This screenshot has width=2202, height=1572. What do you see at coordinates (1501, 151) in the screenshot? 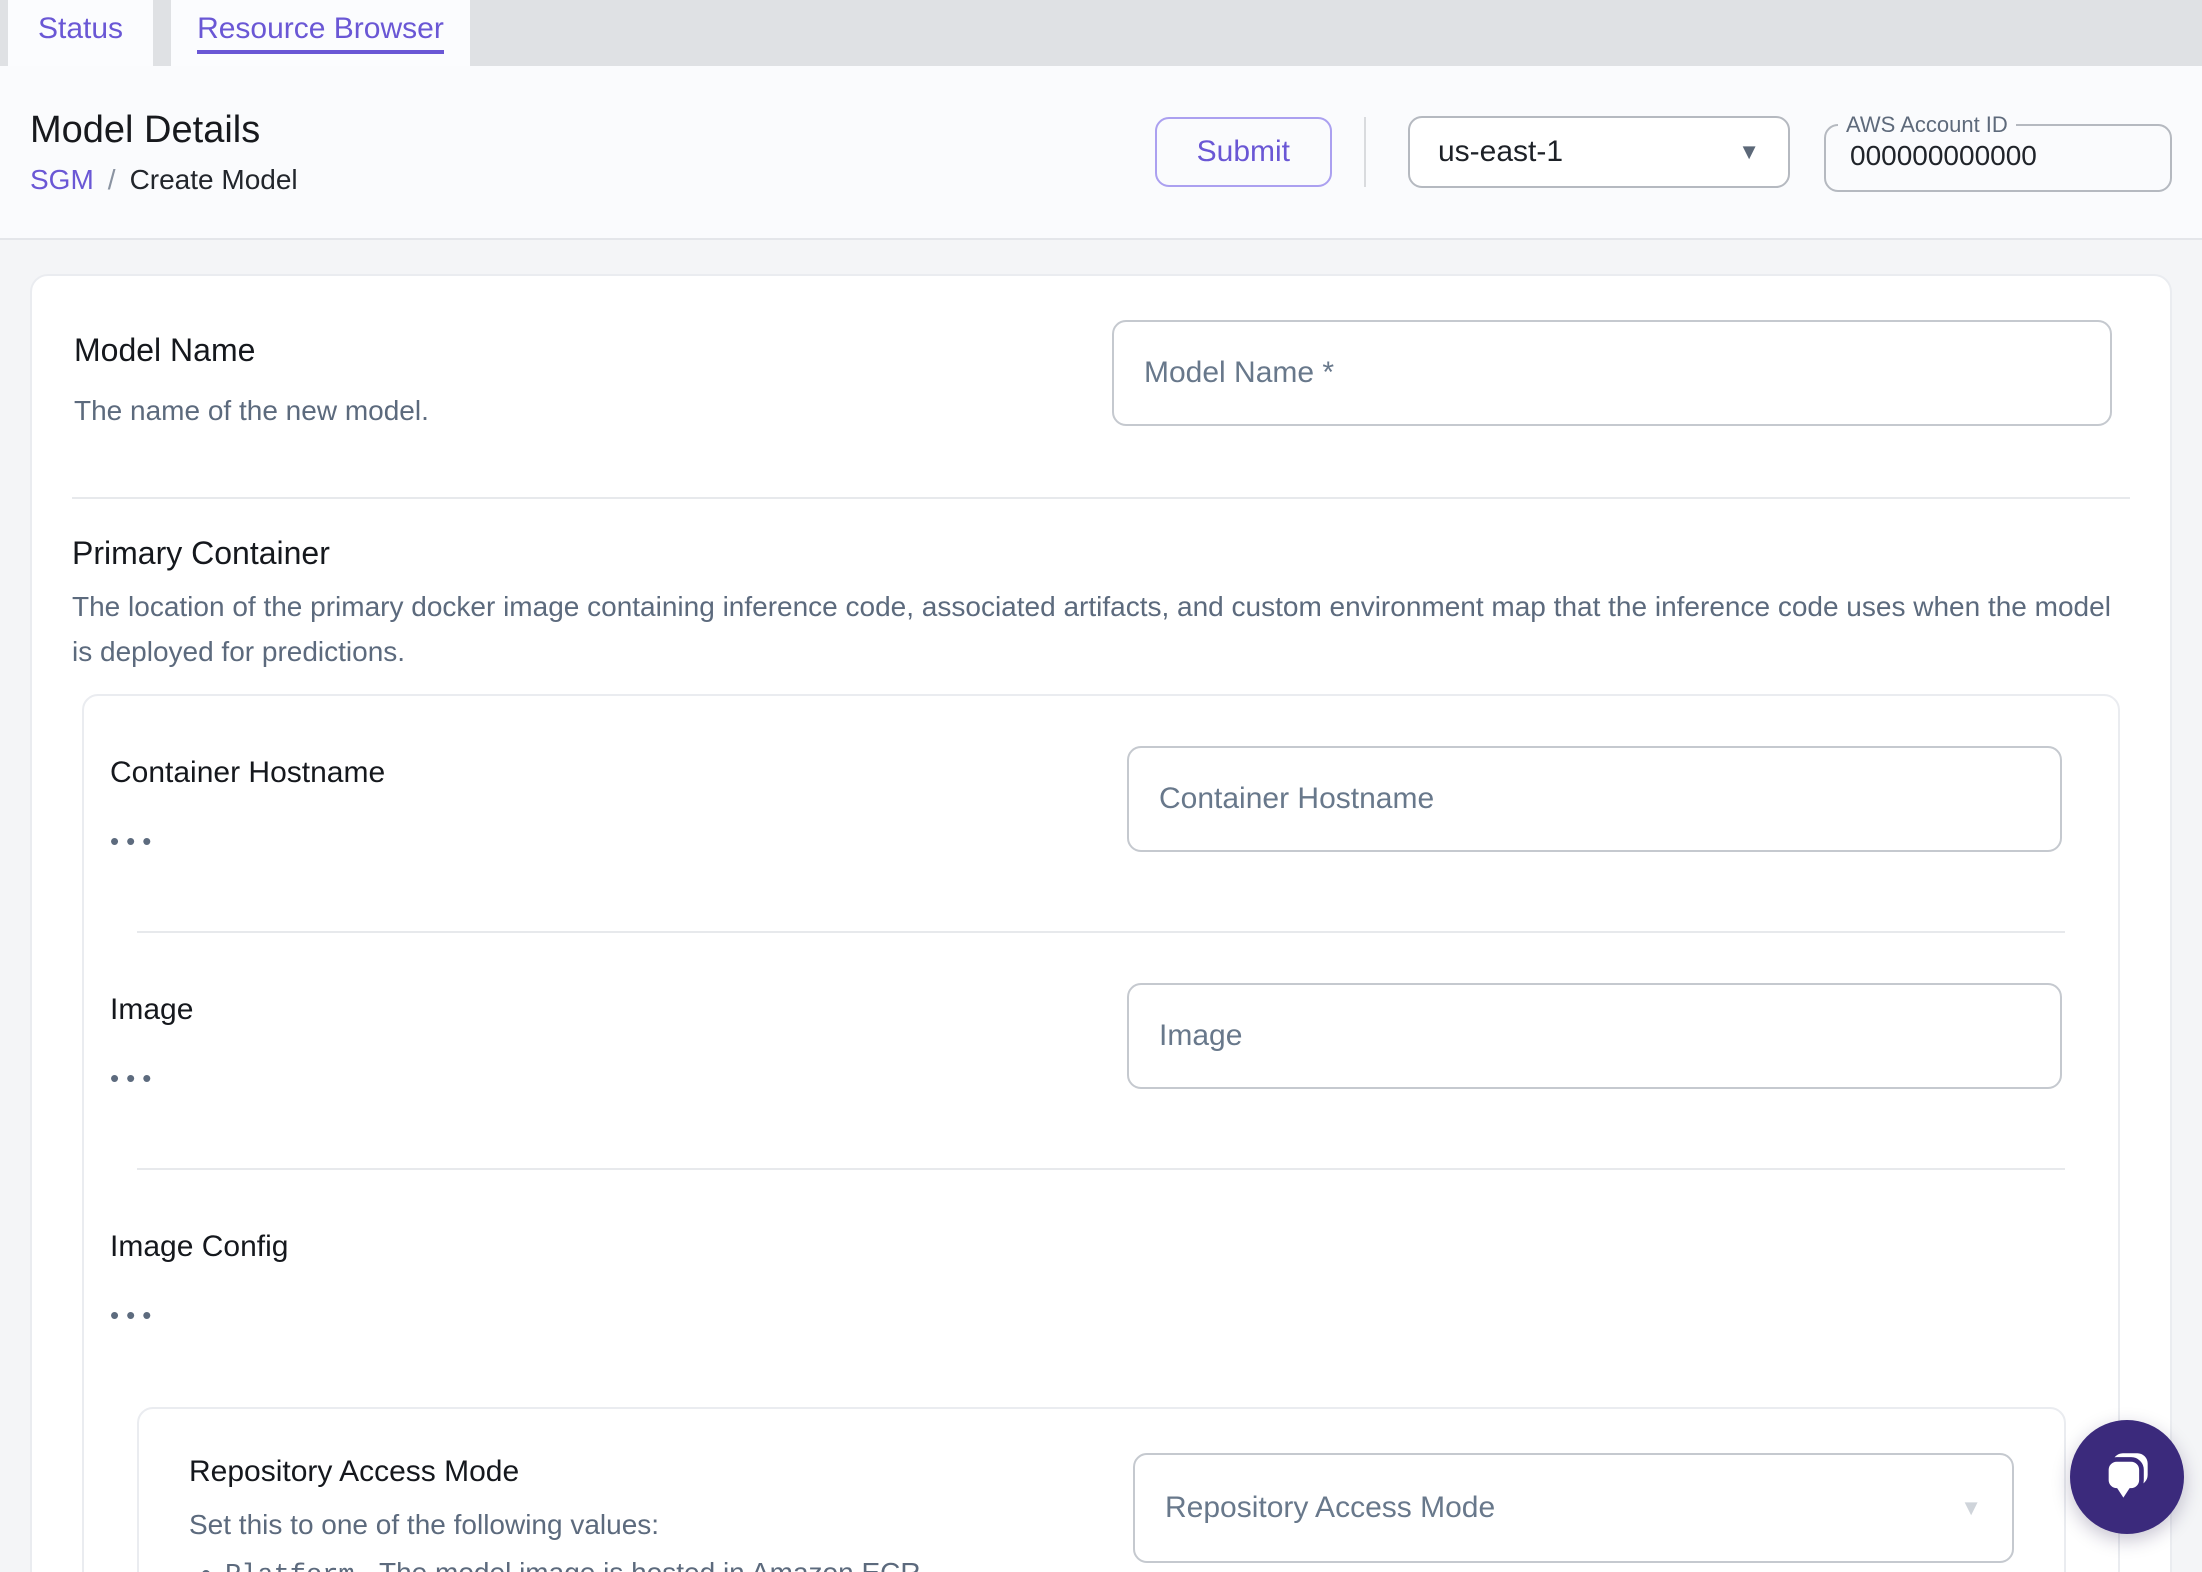
I see `region-select-value: us-east-1` at bounding box center [1501, 151].